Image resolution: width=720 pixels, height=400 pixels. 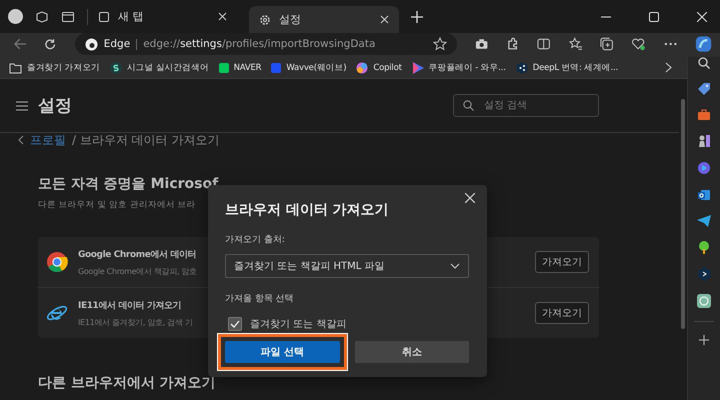 I want to click on breadcrumb-current: / 브라우저 데이터 가져오기, so click(x=146, y=140).